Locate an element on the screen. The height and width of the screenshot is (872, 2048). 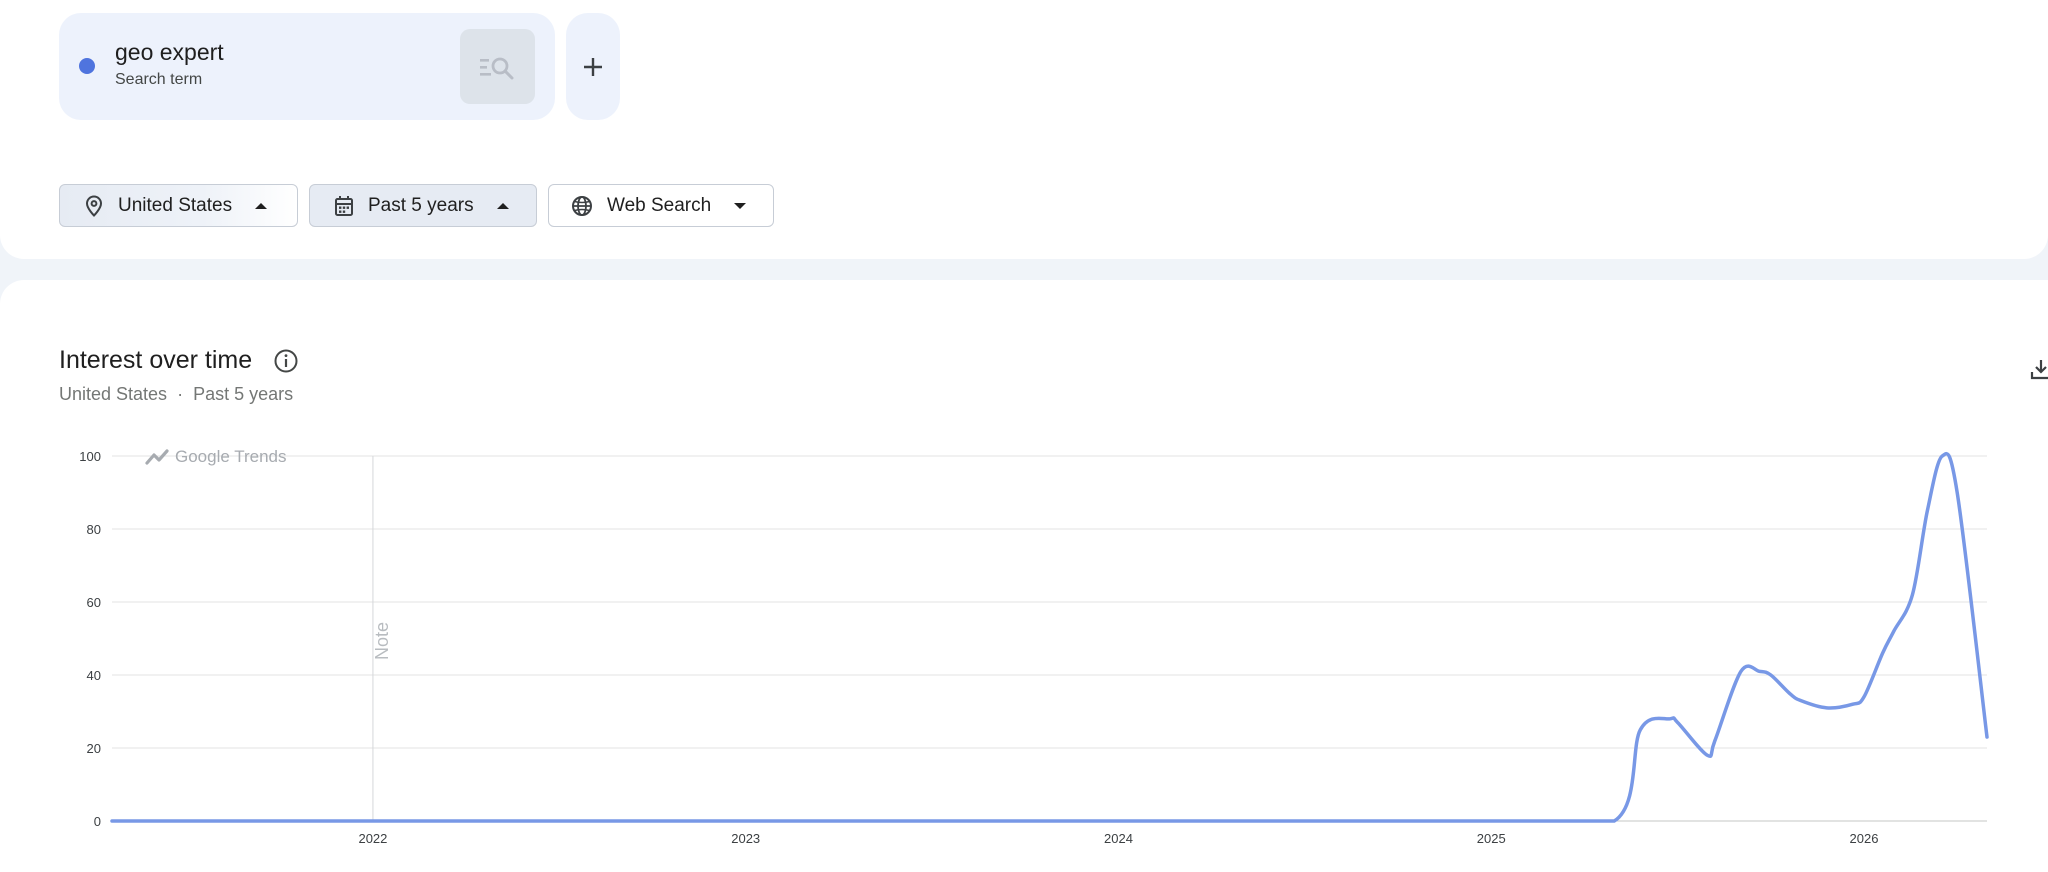
x-tick-label: 2024 is located at coordinates (1118, 838).